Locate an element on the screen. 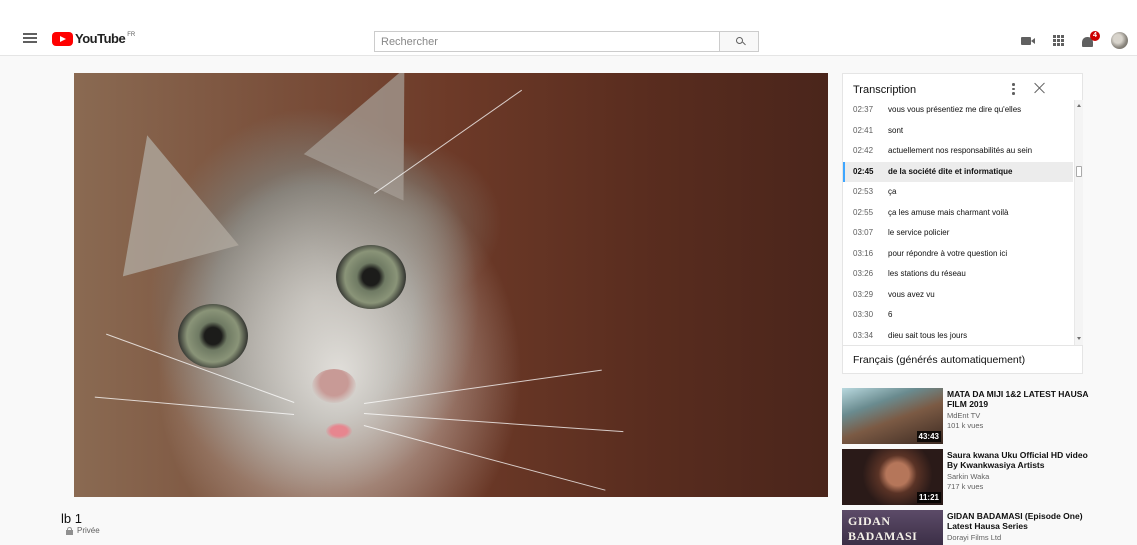  search-button is located at coordinates (739, 41).